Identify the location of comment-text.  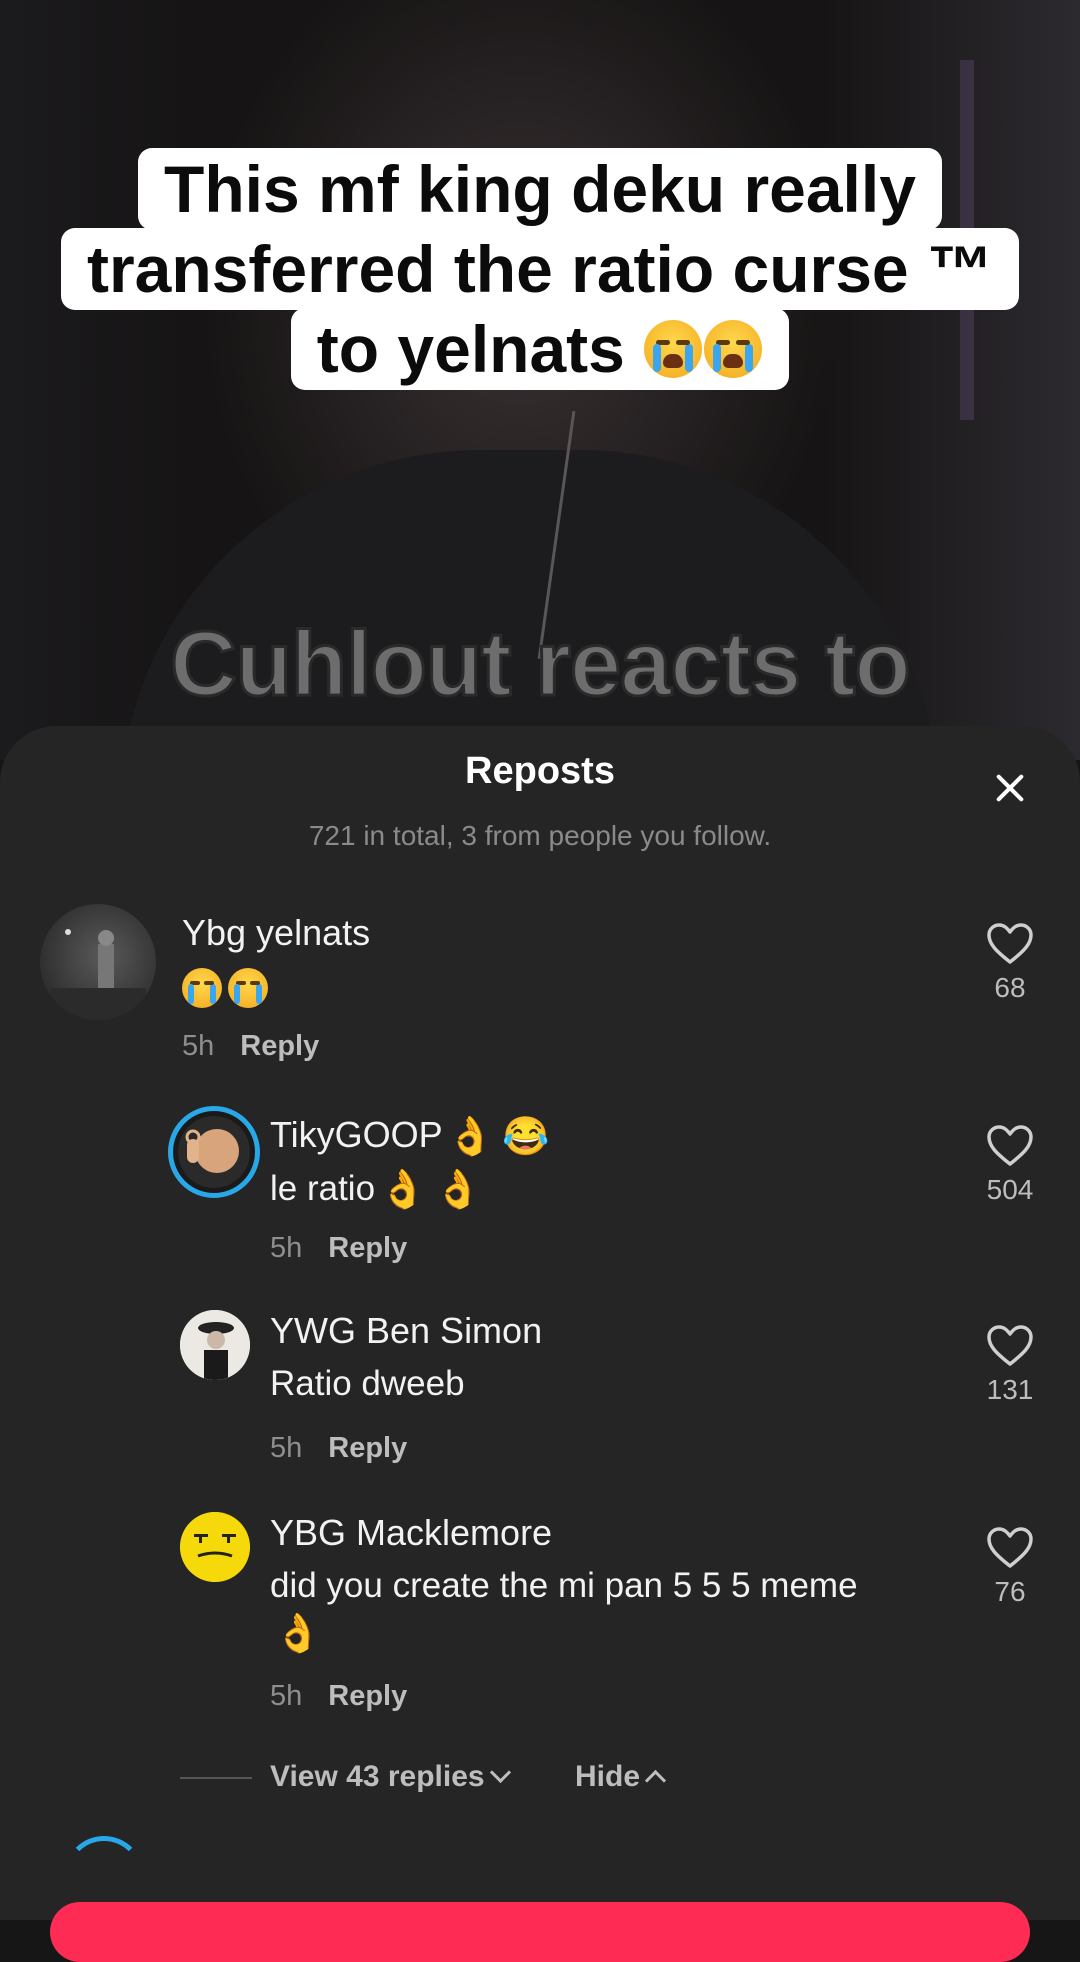
(228, 989).